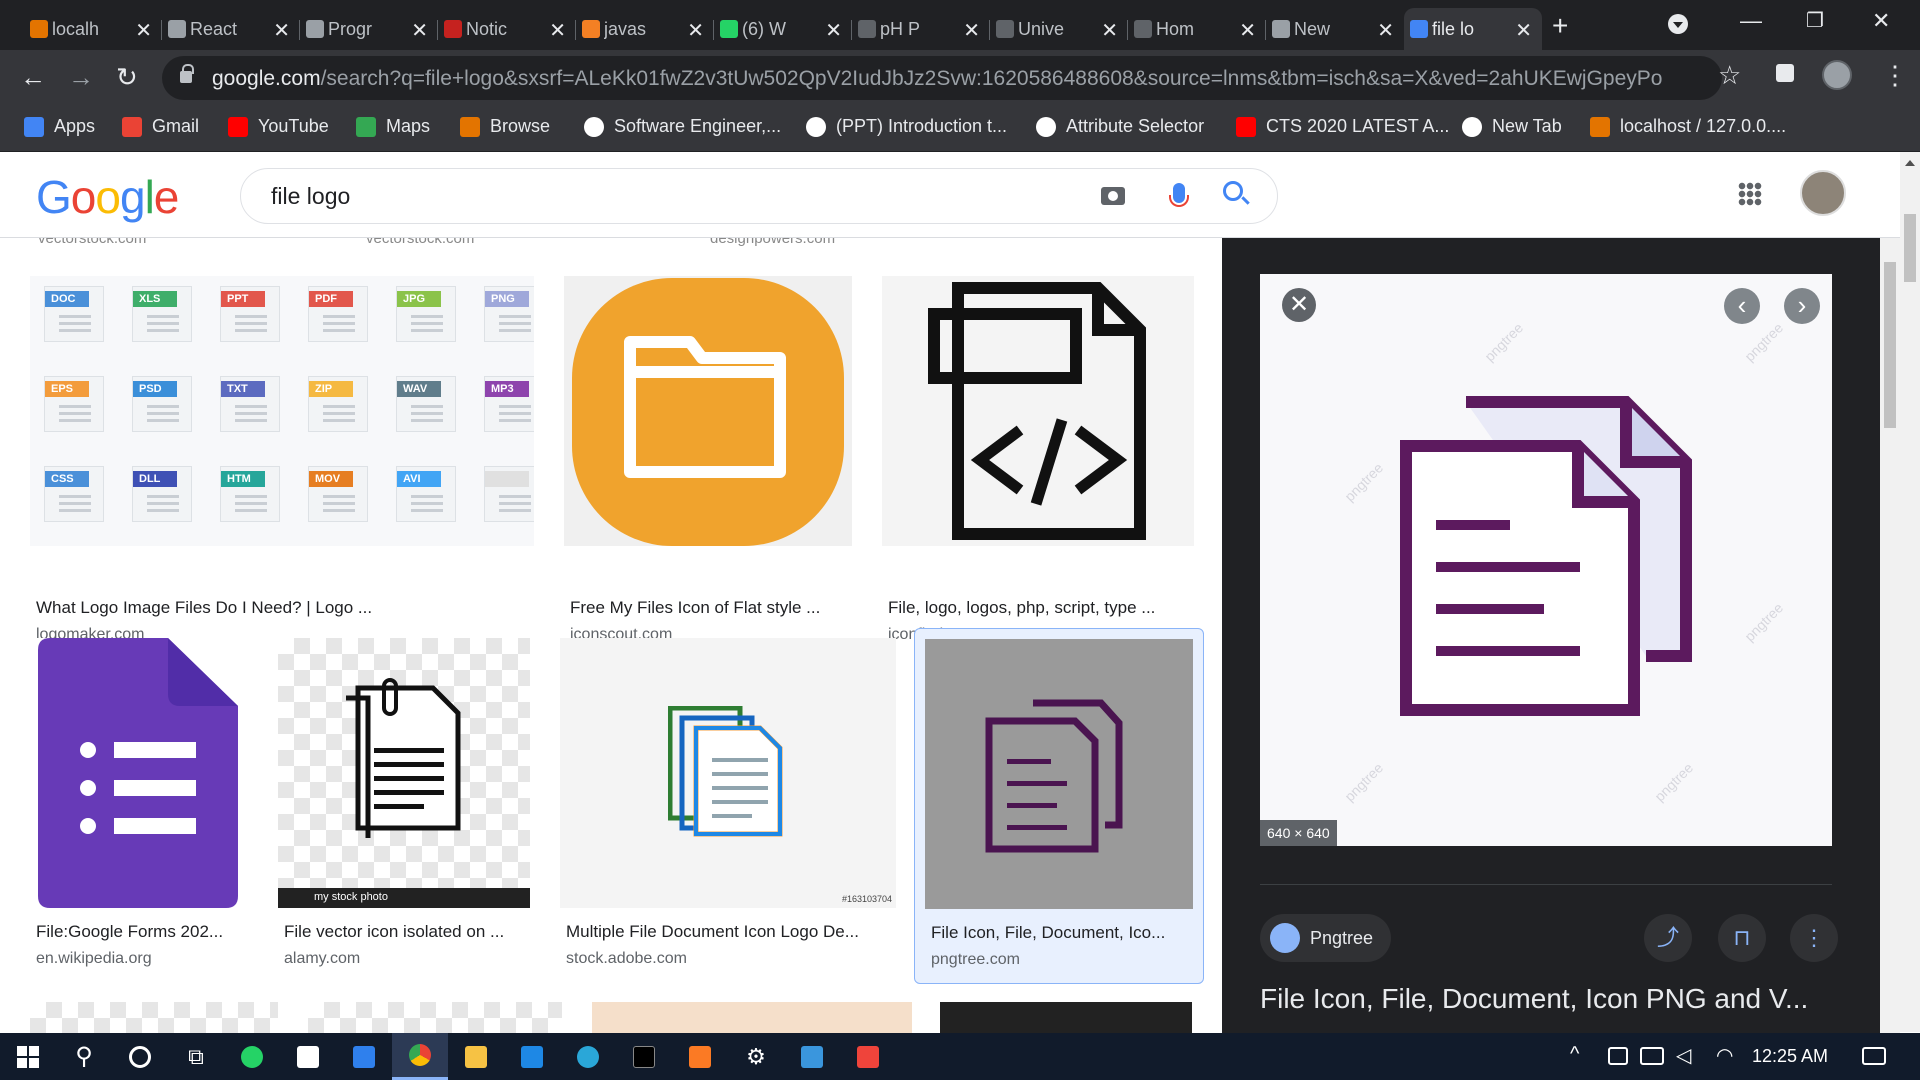 This screenshot has height=1080, width=1920. I want to click on browser-tab: New ✕, so click(1335, 29).